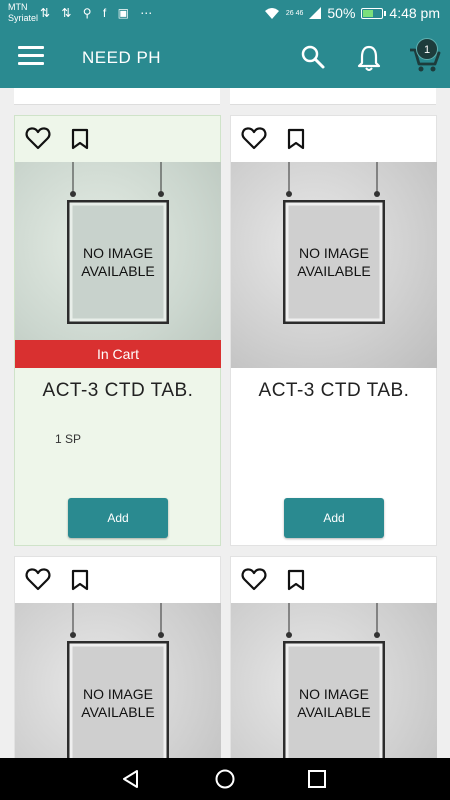 This screenshot has height=800, width=450. Describe the element at coordinates (317, 779) in the screenshot. I see `recents-icon` at that location.